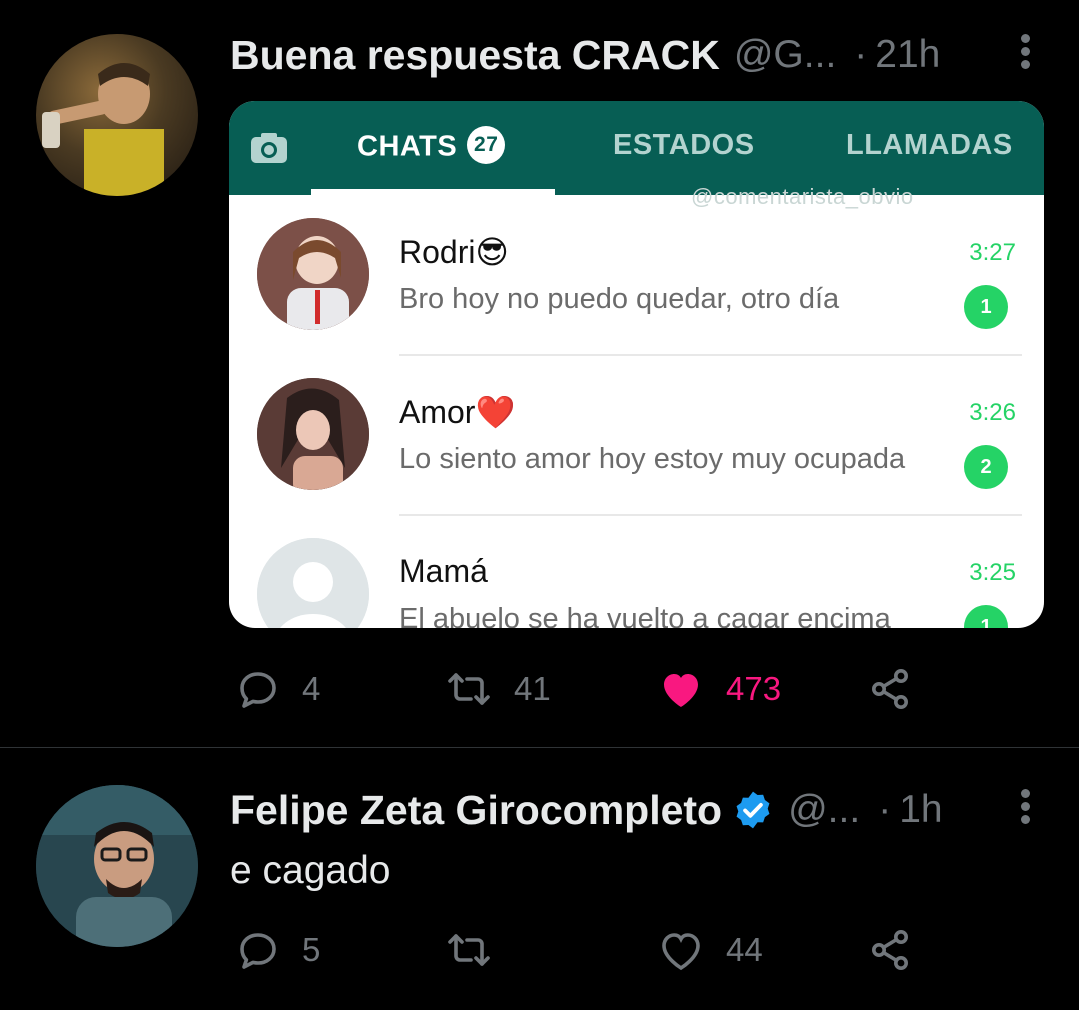  I want to click on contact-name: Rodri😎, so click(454, 252).